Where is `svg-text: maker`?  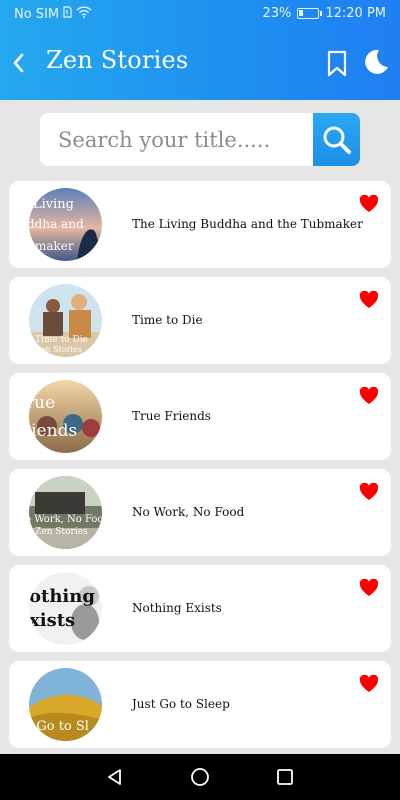 svg-text: maker is located at coordinates (54, 246).